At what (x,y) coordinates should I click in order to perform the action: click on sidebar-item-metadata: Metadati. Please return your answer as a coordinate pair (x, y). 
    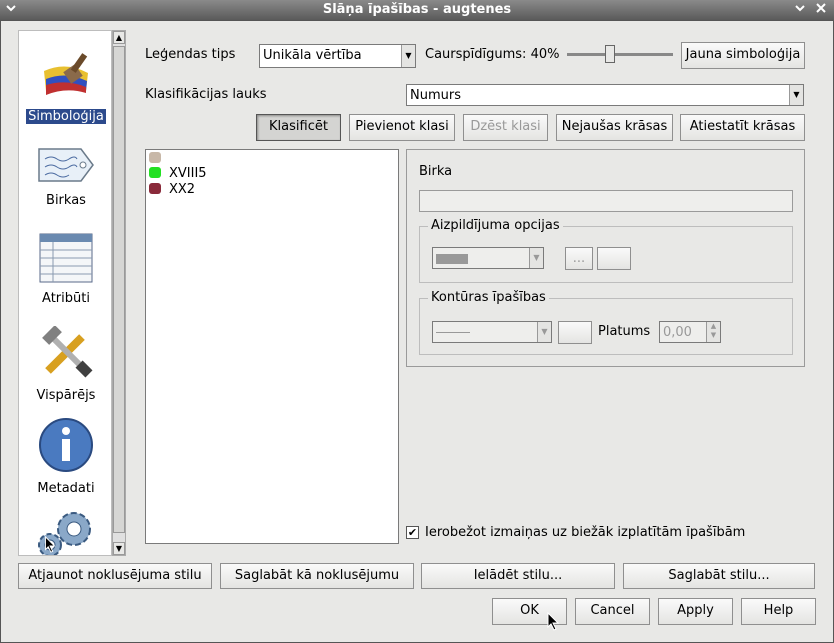
    Looking at the image, I should click on (65, 456).